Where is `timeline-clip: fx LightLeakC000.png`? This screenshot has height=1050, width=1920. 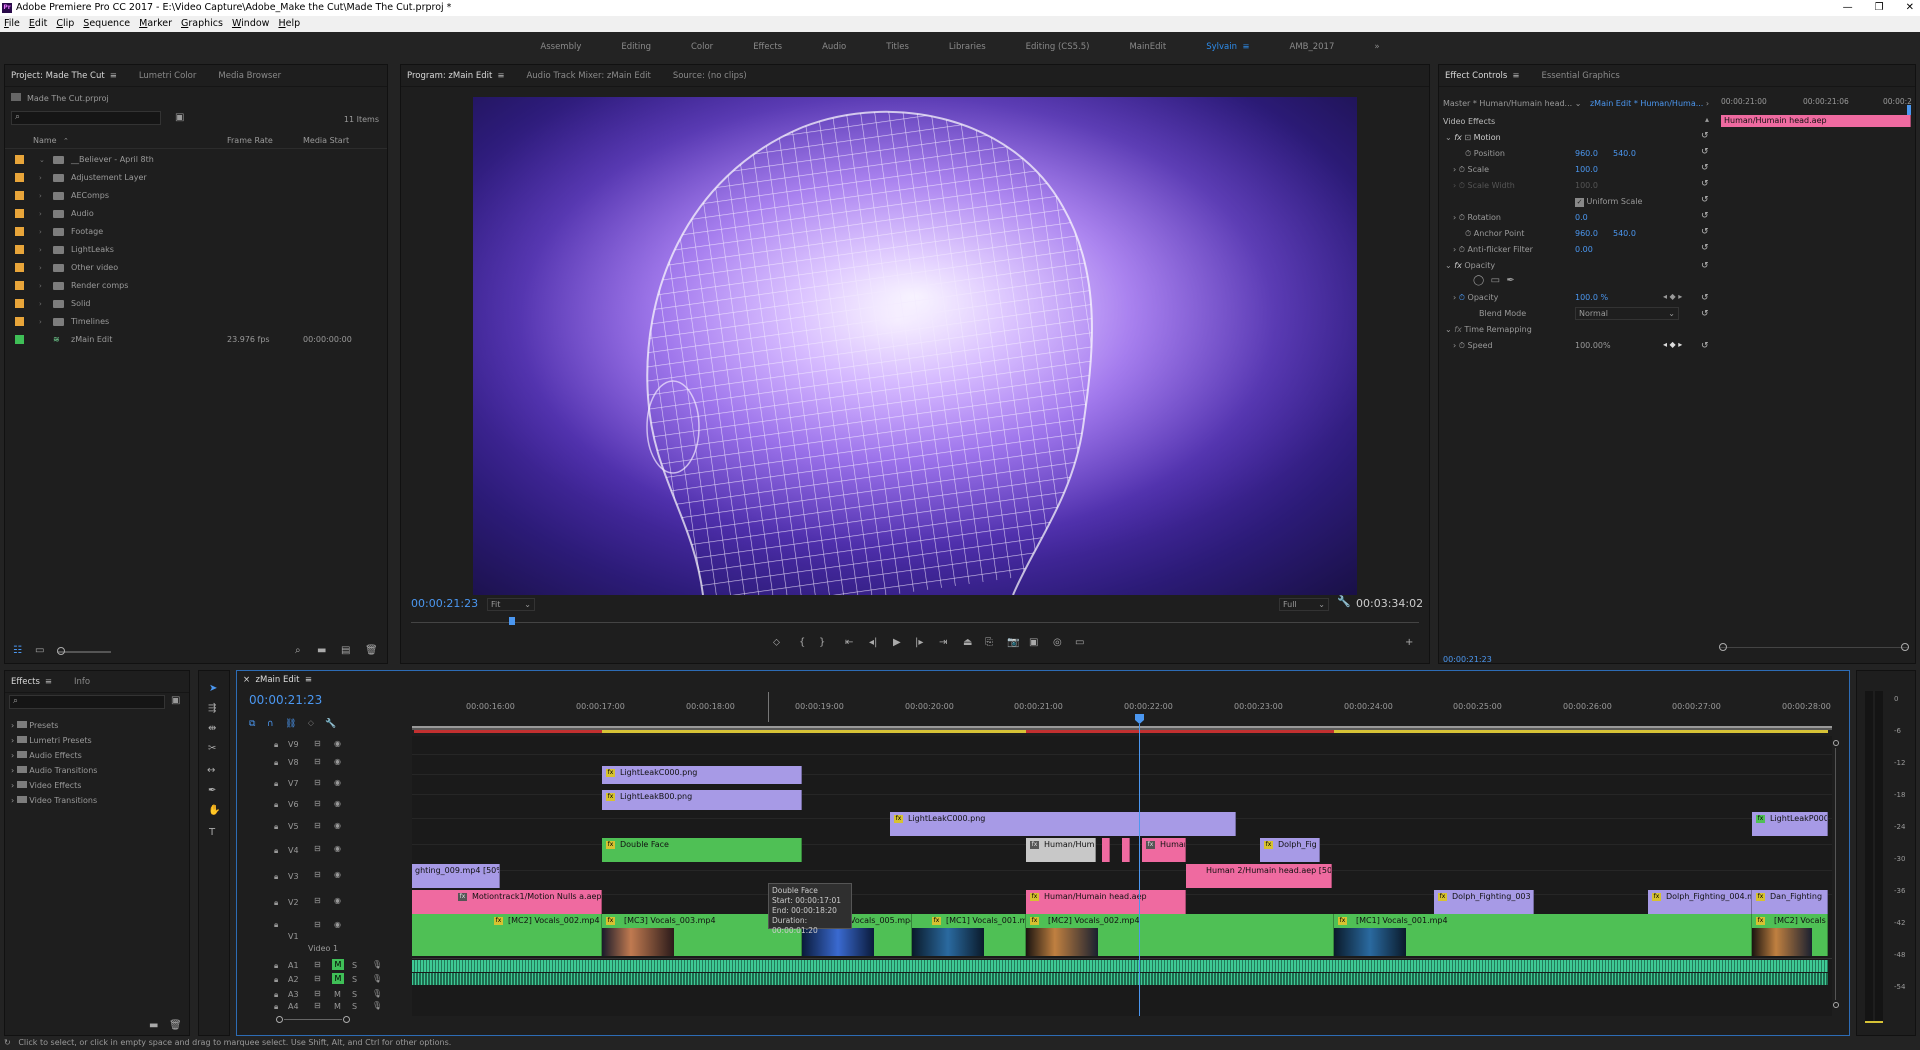 timeline-clip: fx LightLeakC000.png is located at coordinates (1063, 824).